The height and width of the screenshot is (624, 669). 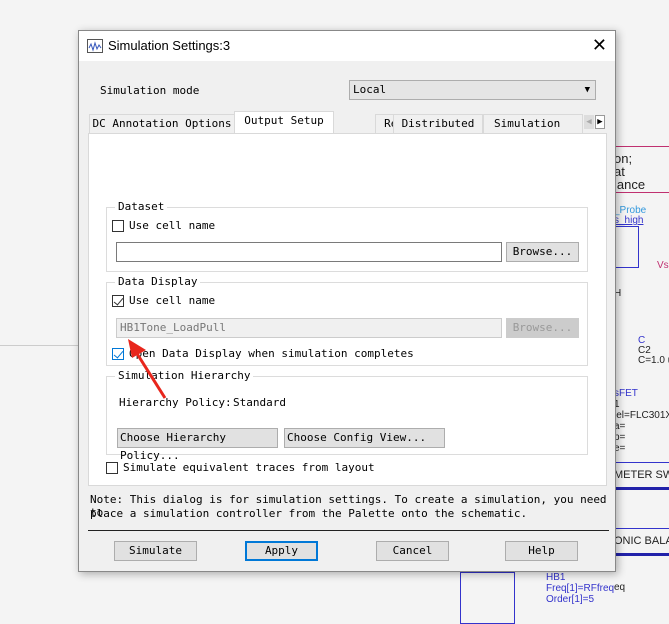 What do you see at coordinates (158, 281) in the screenshot?
I see `data-display-group-title: Data Display` at bounding box center [158, 281].